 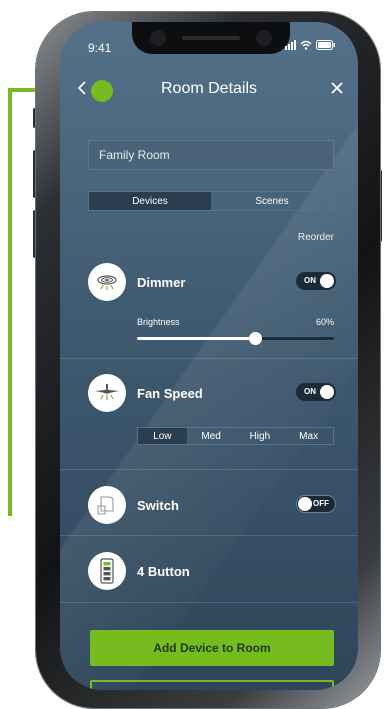 I want to click on close-icon, so click(x=337, y=88).